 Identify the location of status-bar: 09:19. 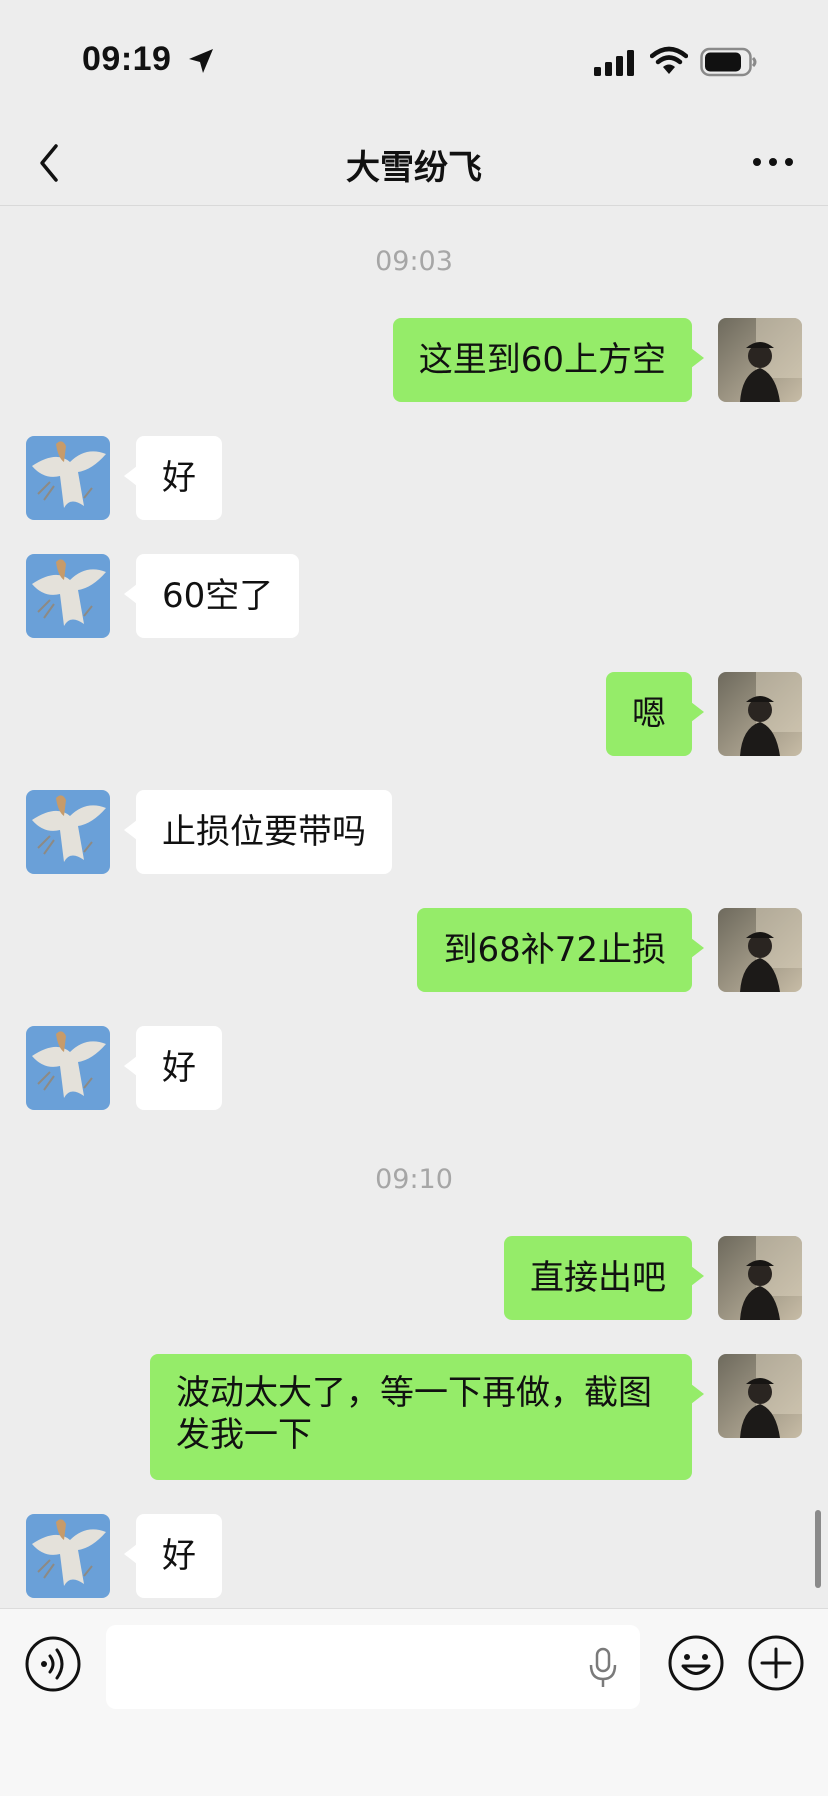
(414, 60).